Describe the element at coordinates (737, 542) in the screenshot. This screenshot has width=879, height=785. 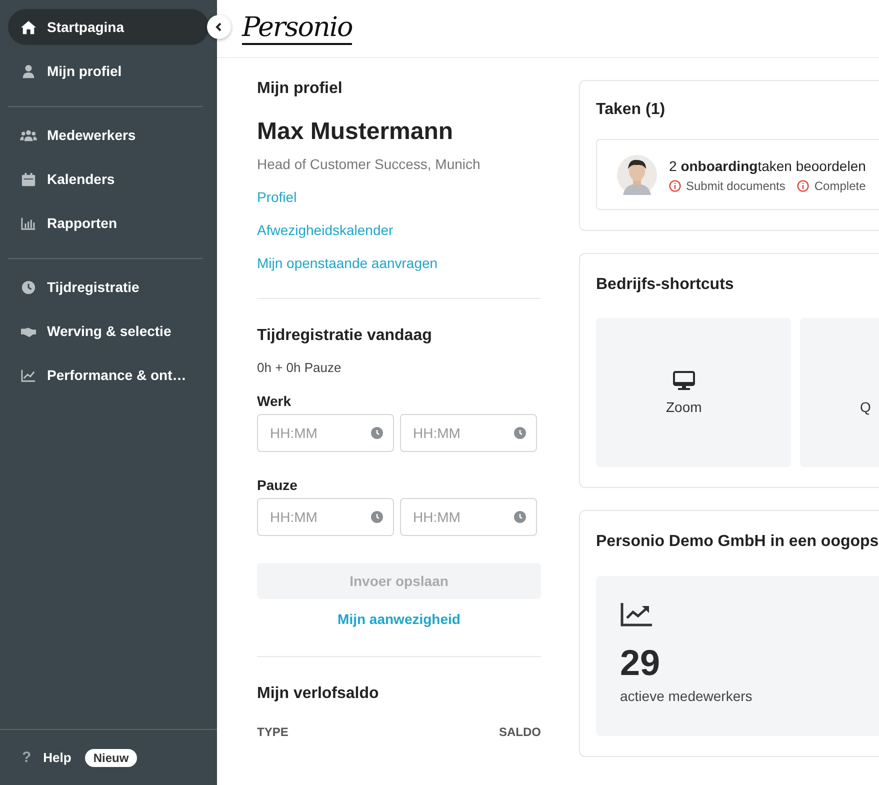
I see `card-title: Personio Demo GmbH in een oogops` at that location.